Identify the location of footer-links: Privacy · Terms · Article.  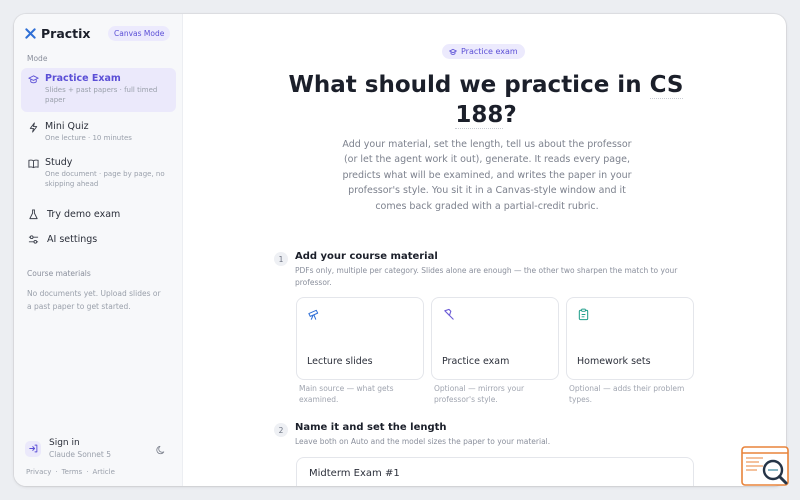
(70, 472).